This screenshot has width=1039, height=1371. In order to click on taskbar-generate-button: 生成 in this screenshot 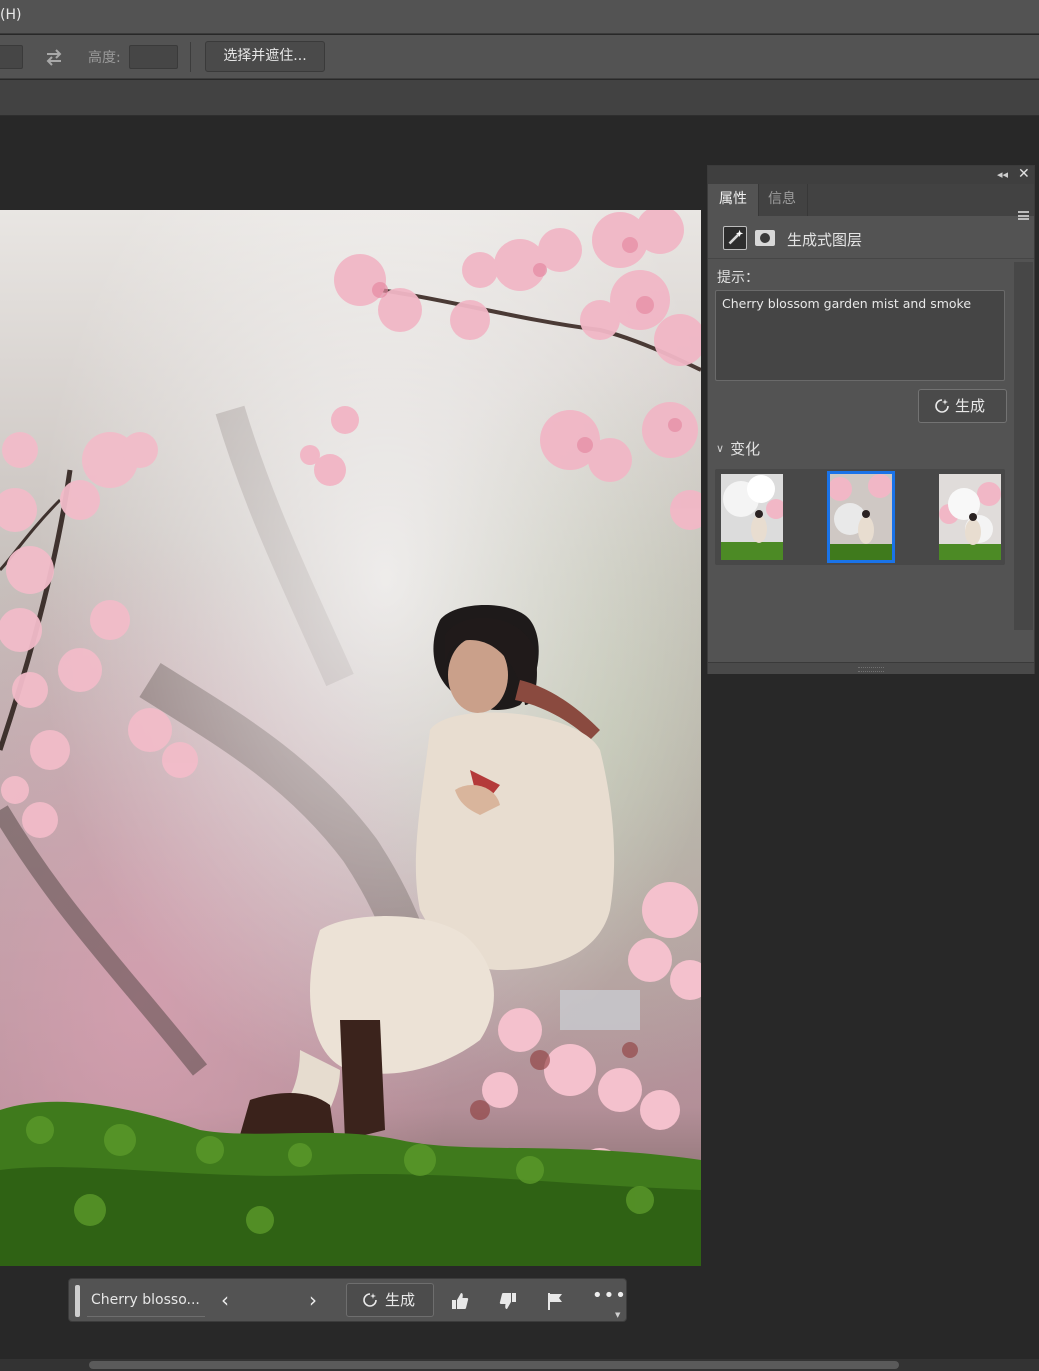, I will do `click(390, 1300)`.